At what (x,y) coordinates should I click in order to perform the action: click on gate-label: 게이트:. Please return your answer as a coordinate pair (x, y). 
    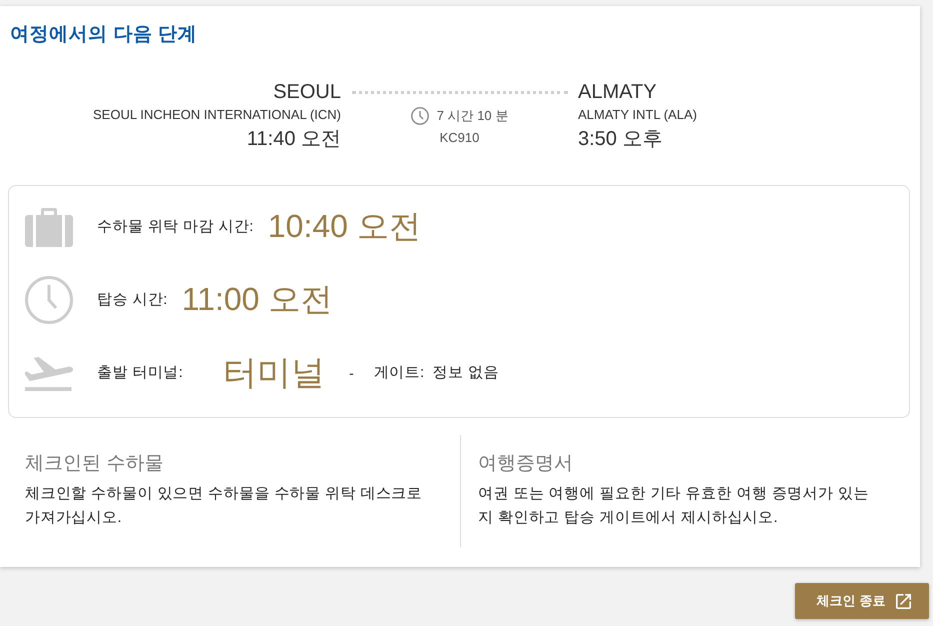
    Looking at the image, I should click on (399, 372).